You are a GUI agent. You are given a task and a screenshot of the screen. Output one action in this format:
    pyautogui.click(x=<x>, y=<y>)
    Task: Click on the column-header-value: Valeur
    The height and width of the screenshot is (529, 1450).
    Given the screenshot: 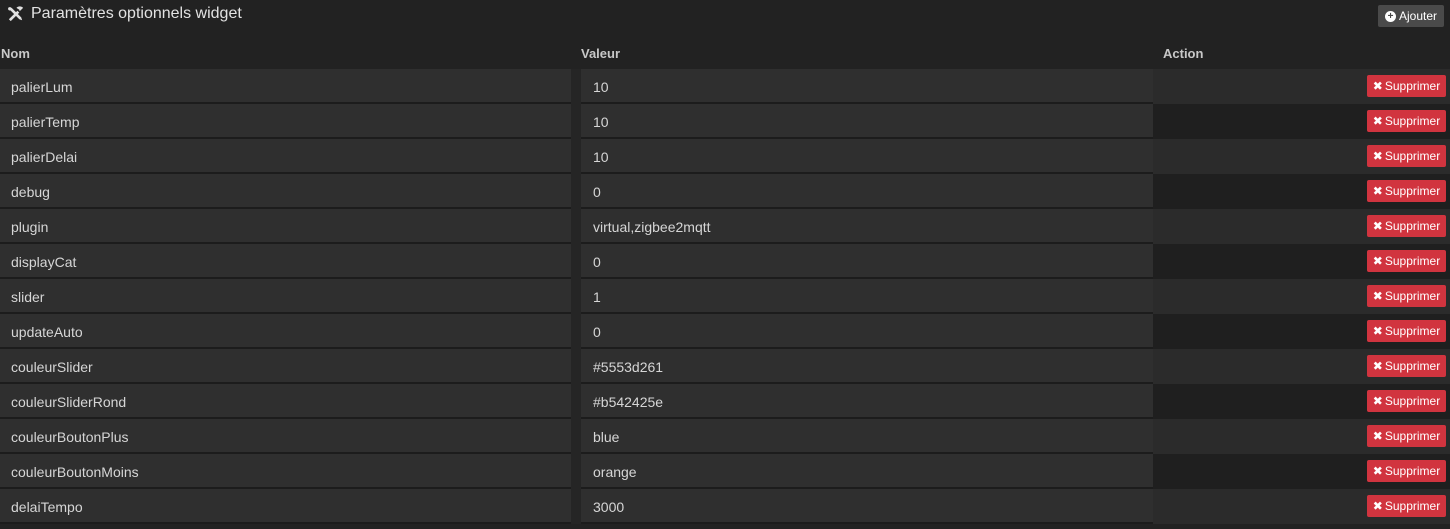 What is the action you would take?
    pyautogui.click(x=601, y=53)
    